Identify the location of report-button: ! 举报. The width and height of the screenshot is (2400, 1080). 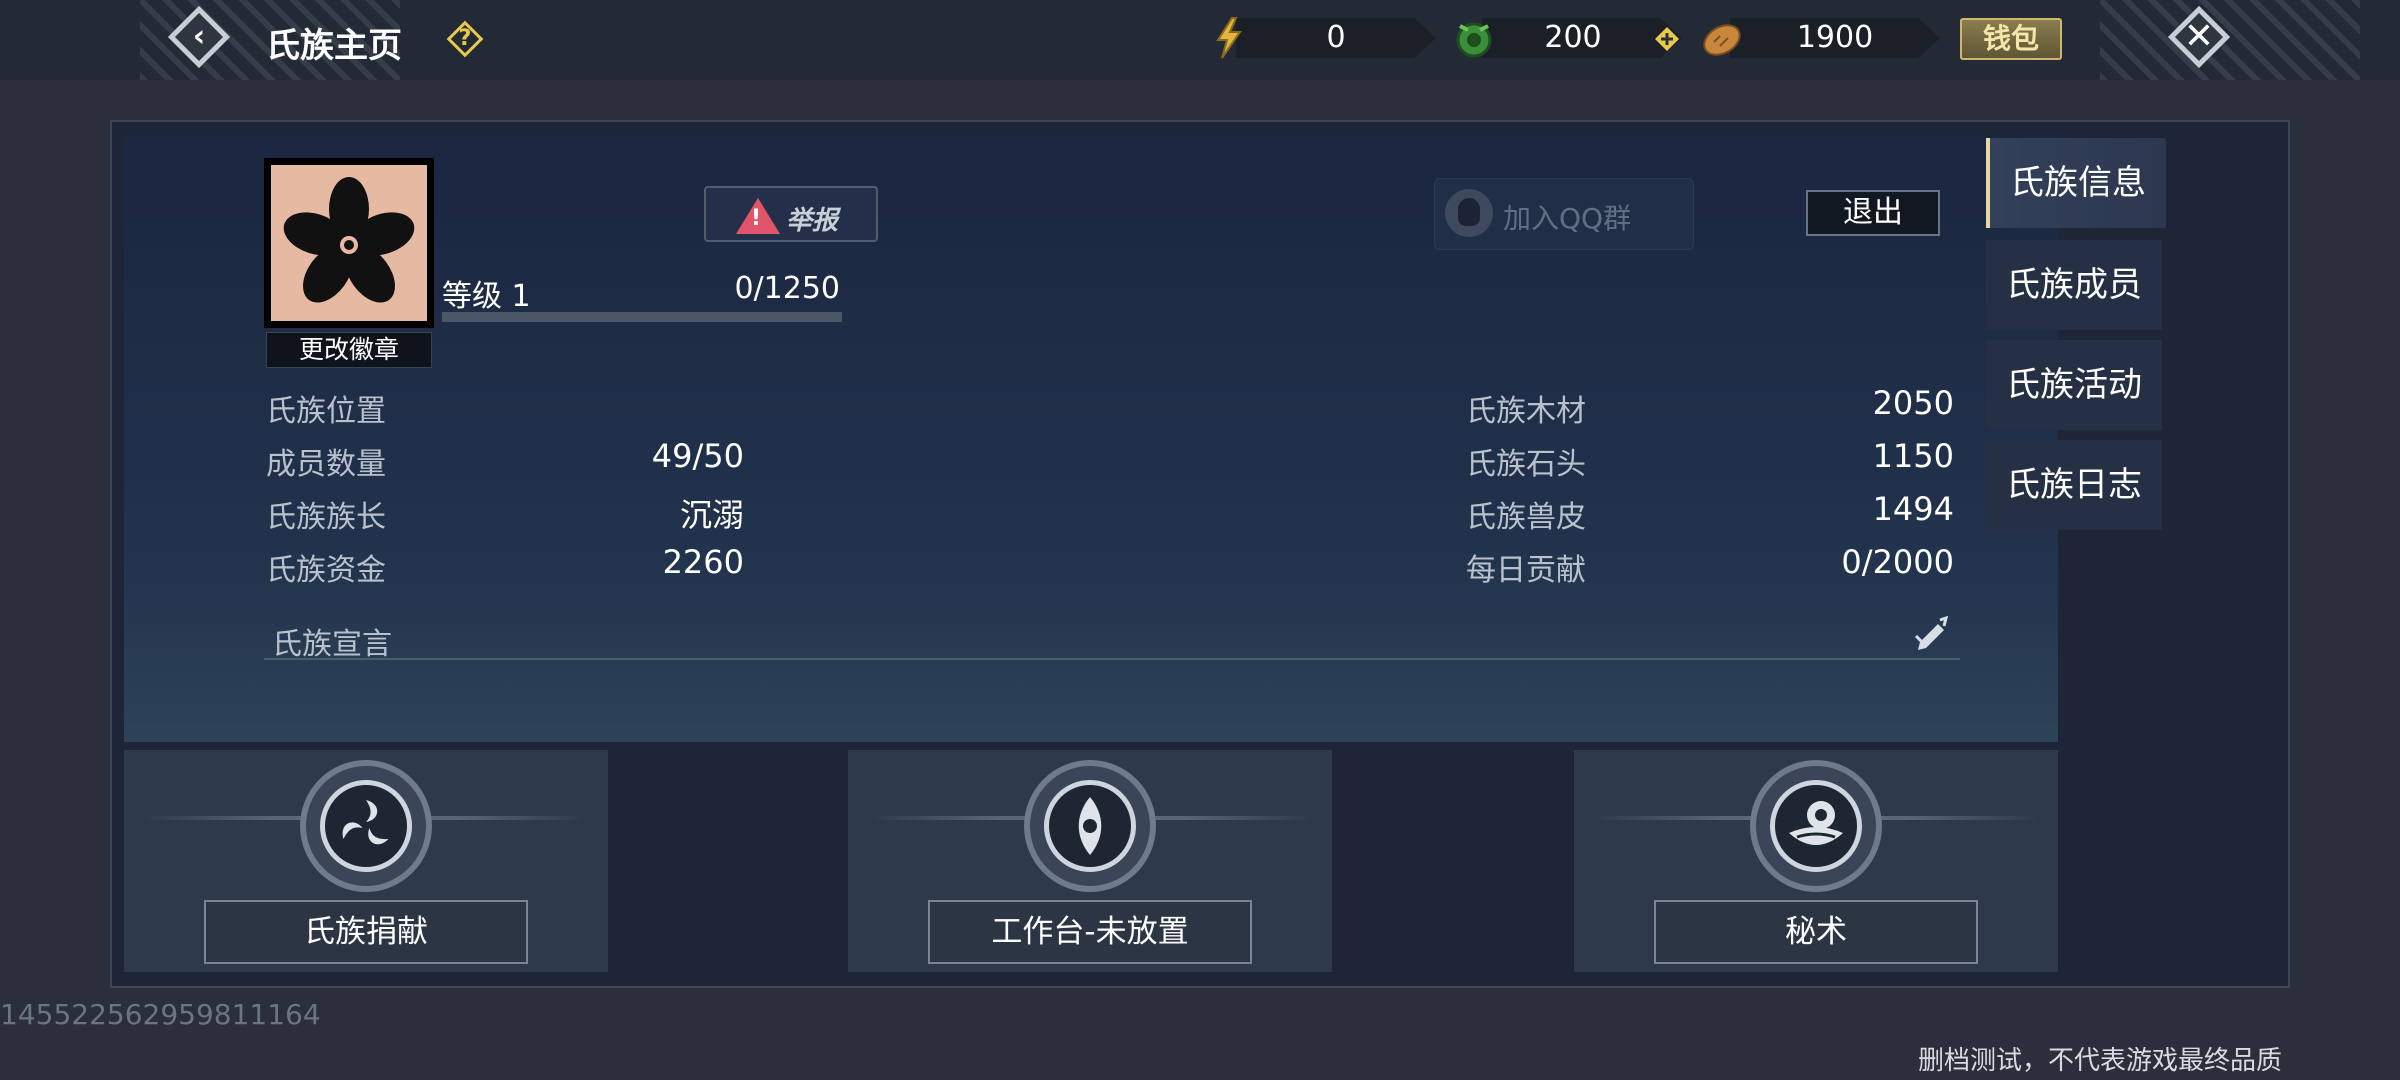
(791, 214).